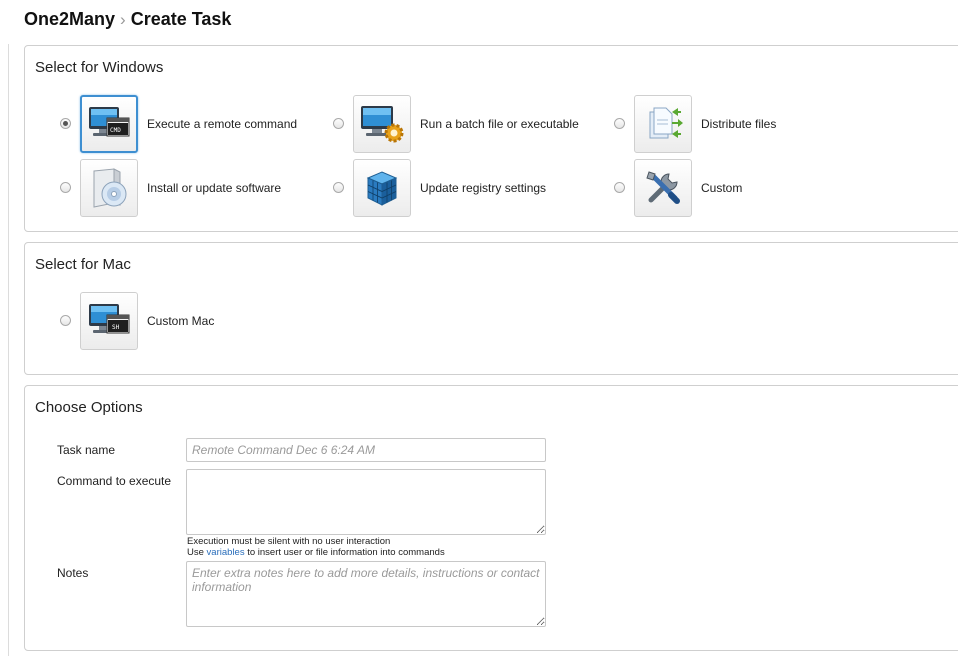  I want to click on option-label: Custom Mac, so click(181, 321).